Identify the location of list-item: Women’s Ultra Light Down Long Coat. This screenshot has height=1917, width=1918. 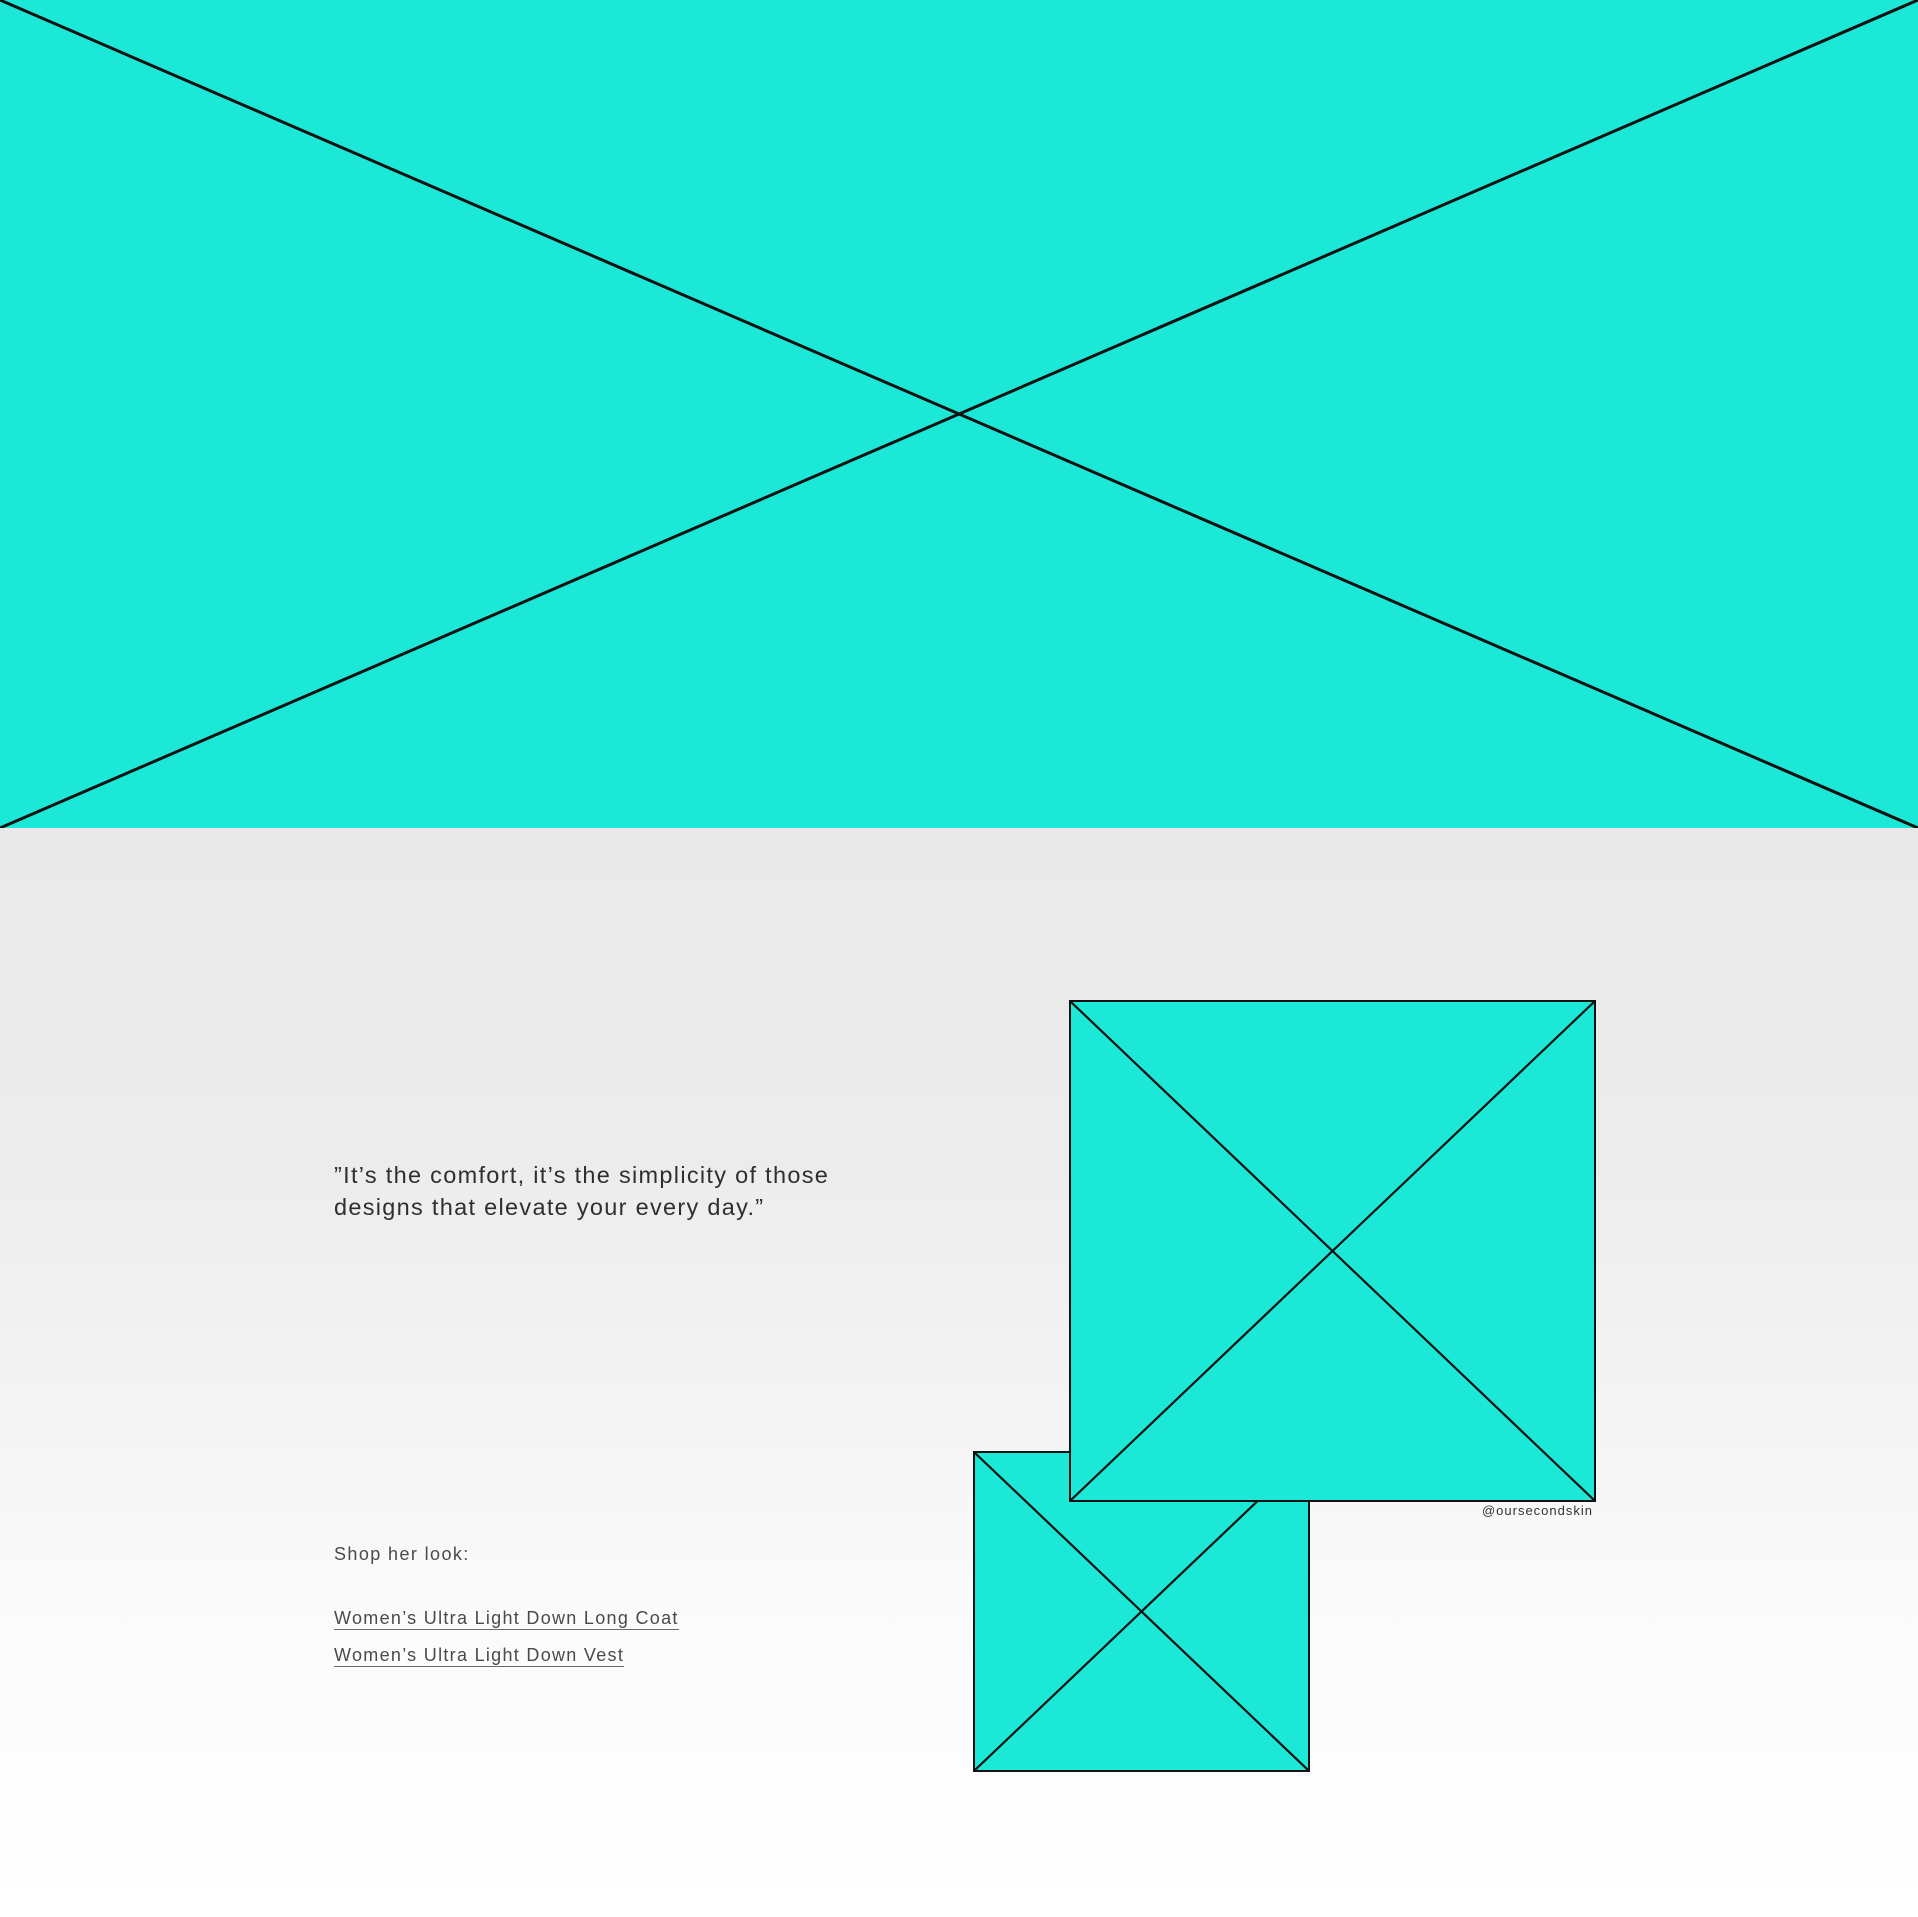
(506, 1618).